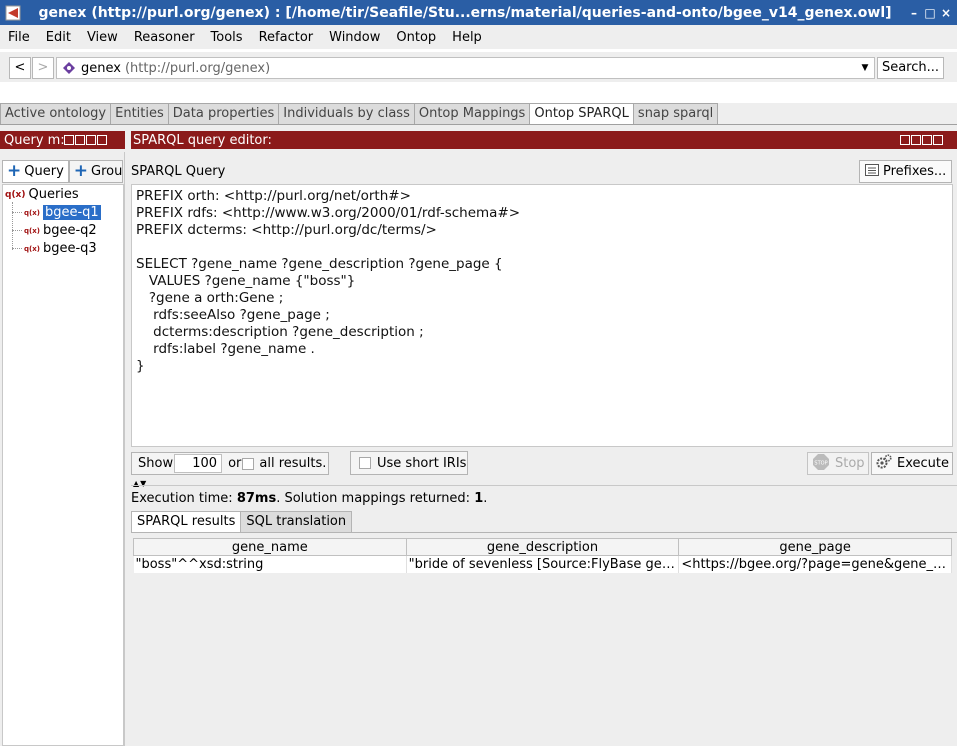  What do you see at coordinates (256, 498) in the screenshot?
I see `execution-time: 87ms` at bounding box center [256, 498].